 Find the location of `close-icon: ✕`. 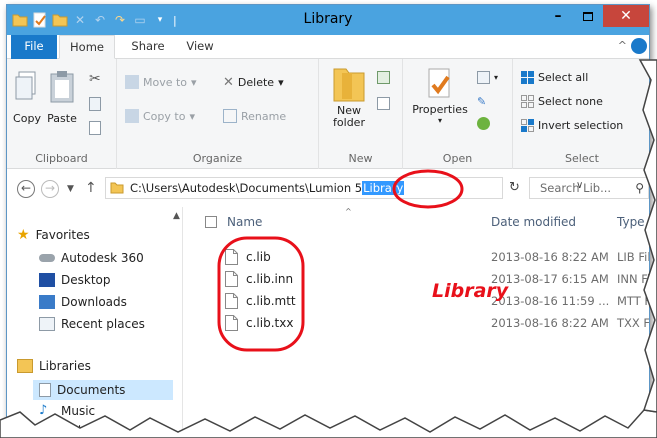

close-icon: ✕ is located at coordinates (626, 16).